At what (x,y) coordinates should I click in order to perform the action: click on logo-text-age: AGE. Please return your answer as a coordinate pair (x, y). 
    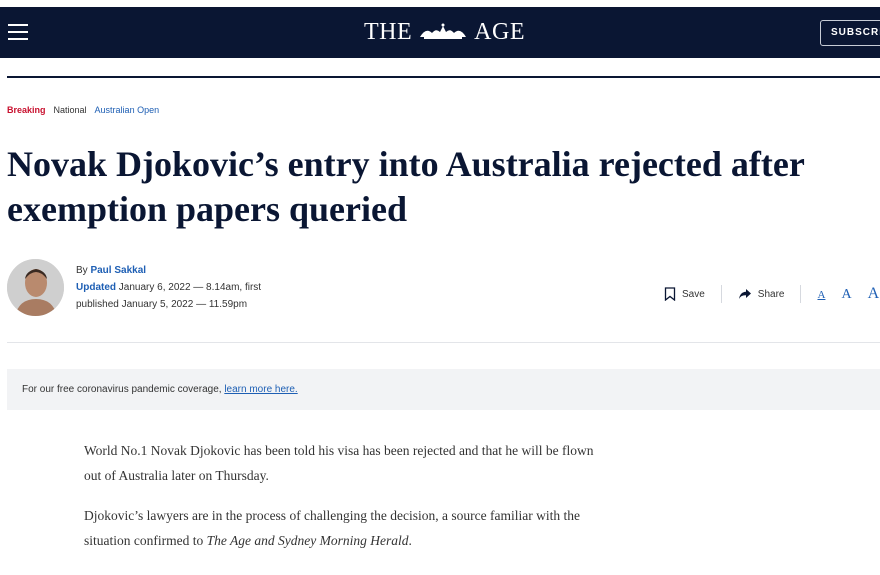
    Looking at the image, I should click on (499, 31).